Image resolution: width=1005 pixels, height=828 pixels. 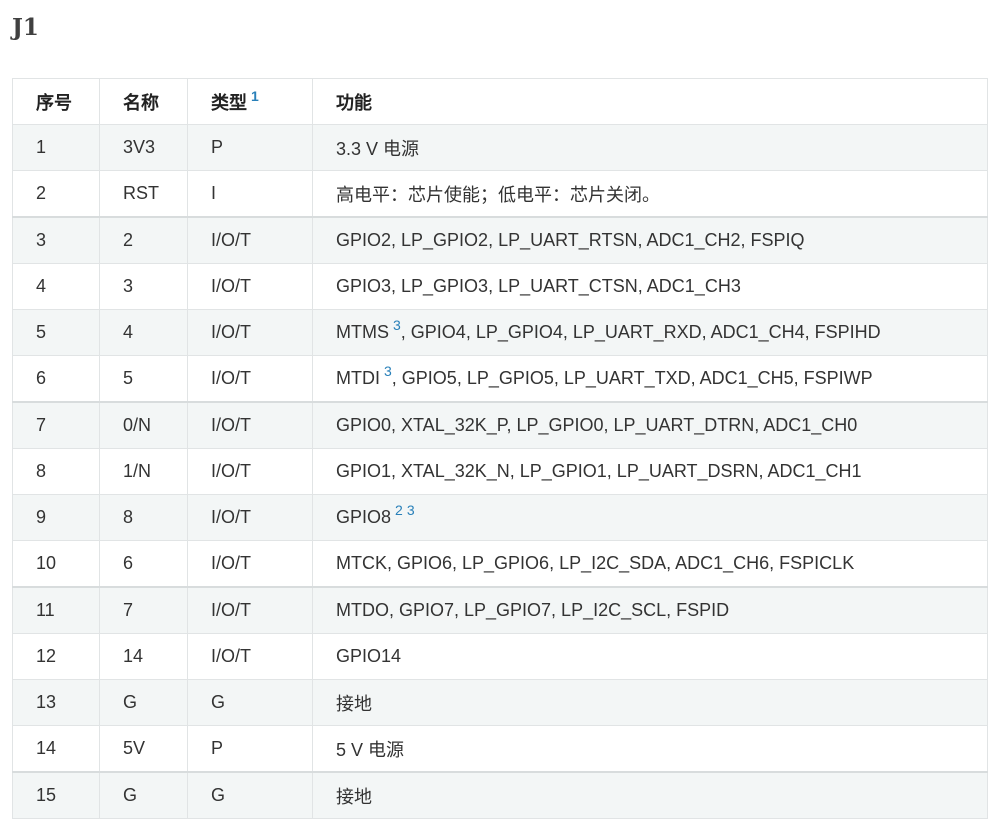 I want to click on cell-name: 14, so click(x=143, y=656).